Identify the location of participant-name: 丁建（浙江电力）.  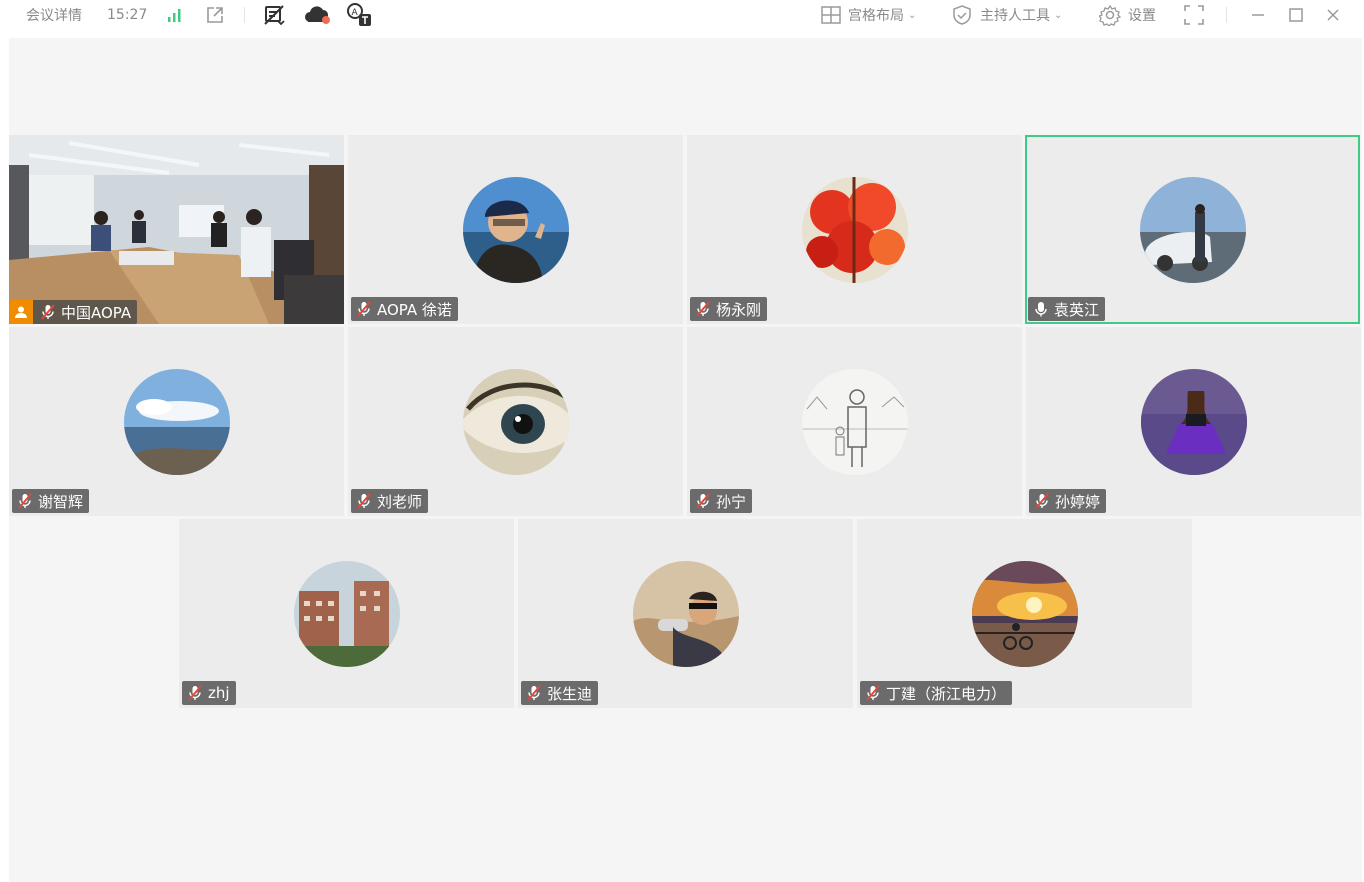
(946, 693).